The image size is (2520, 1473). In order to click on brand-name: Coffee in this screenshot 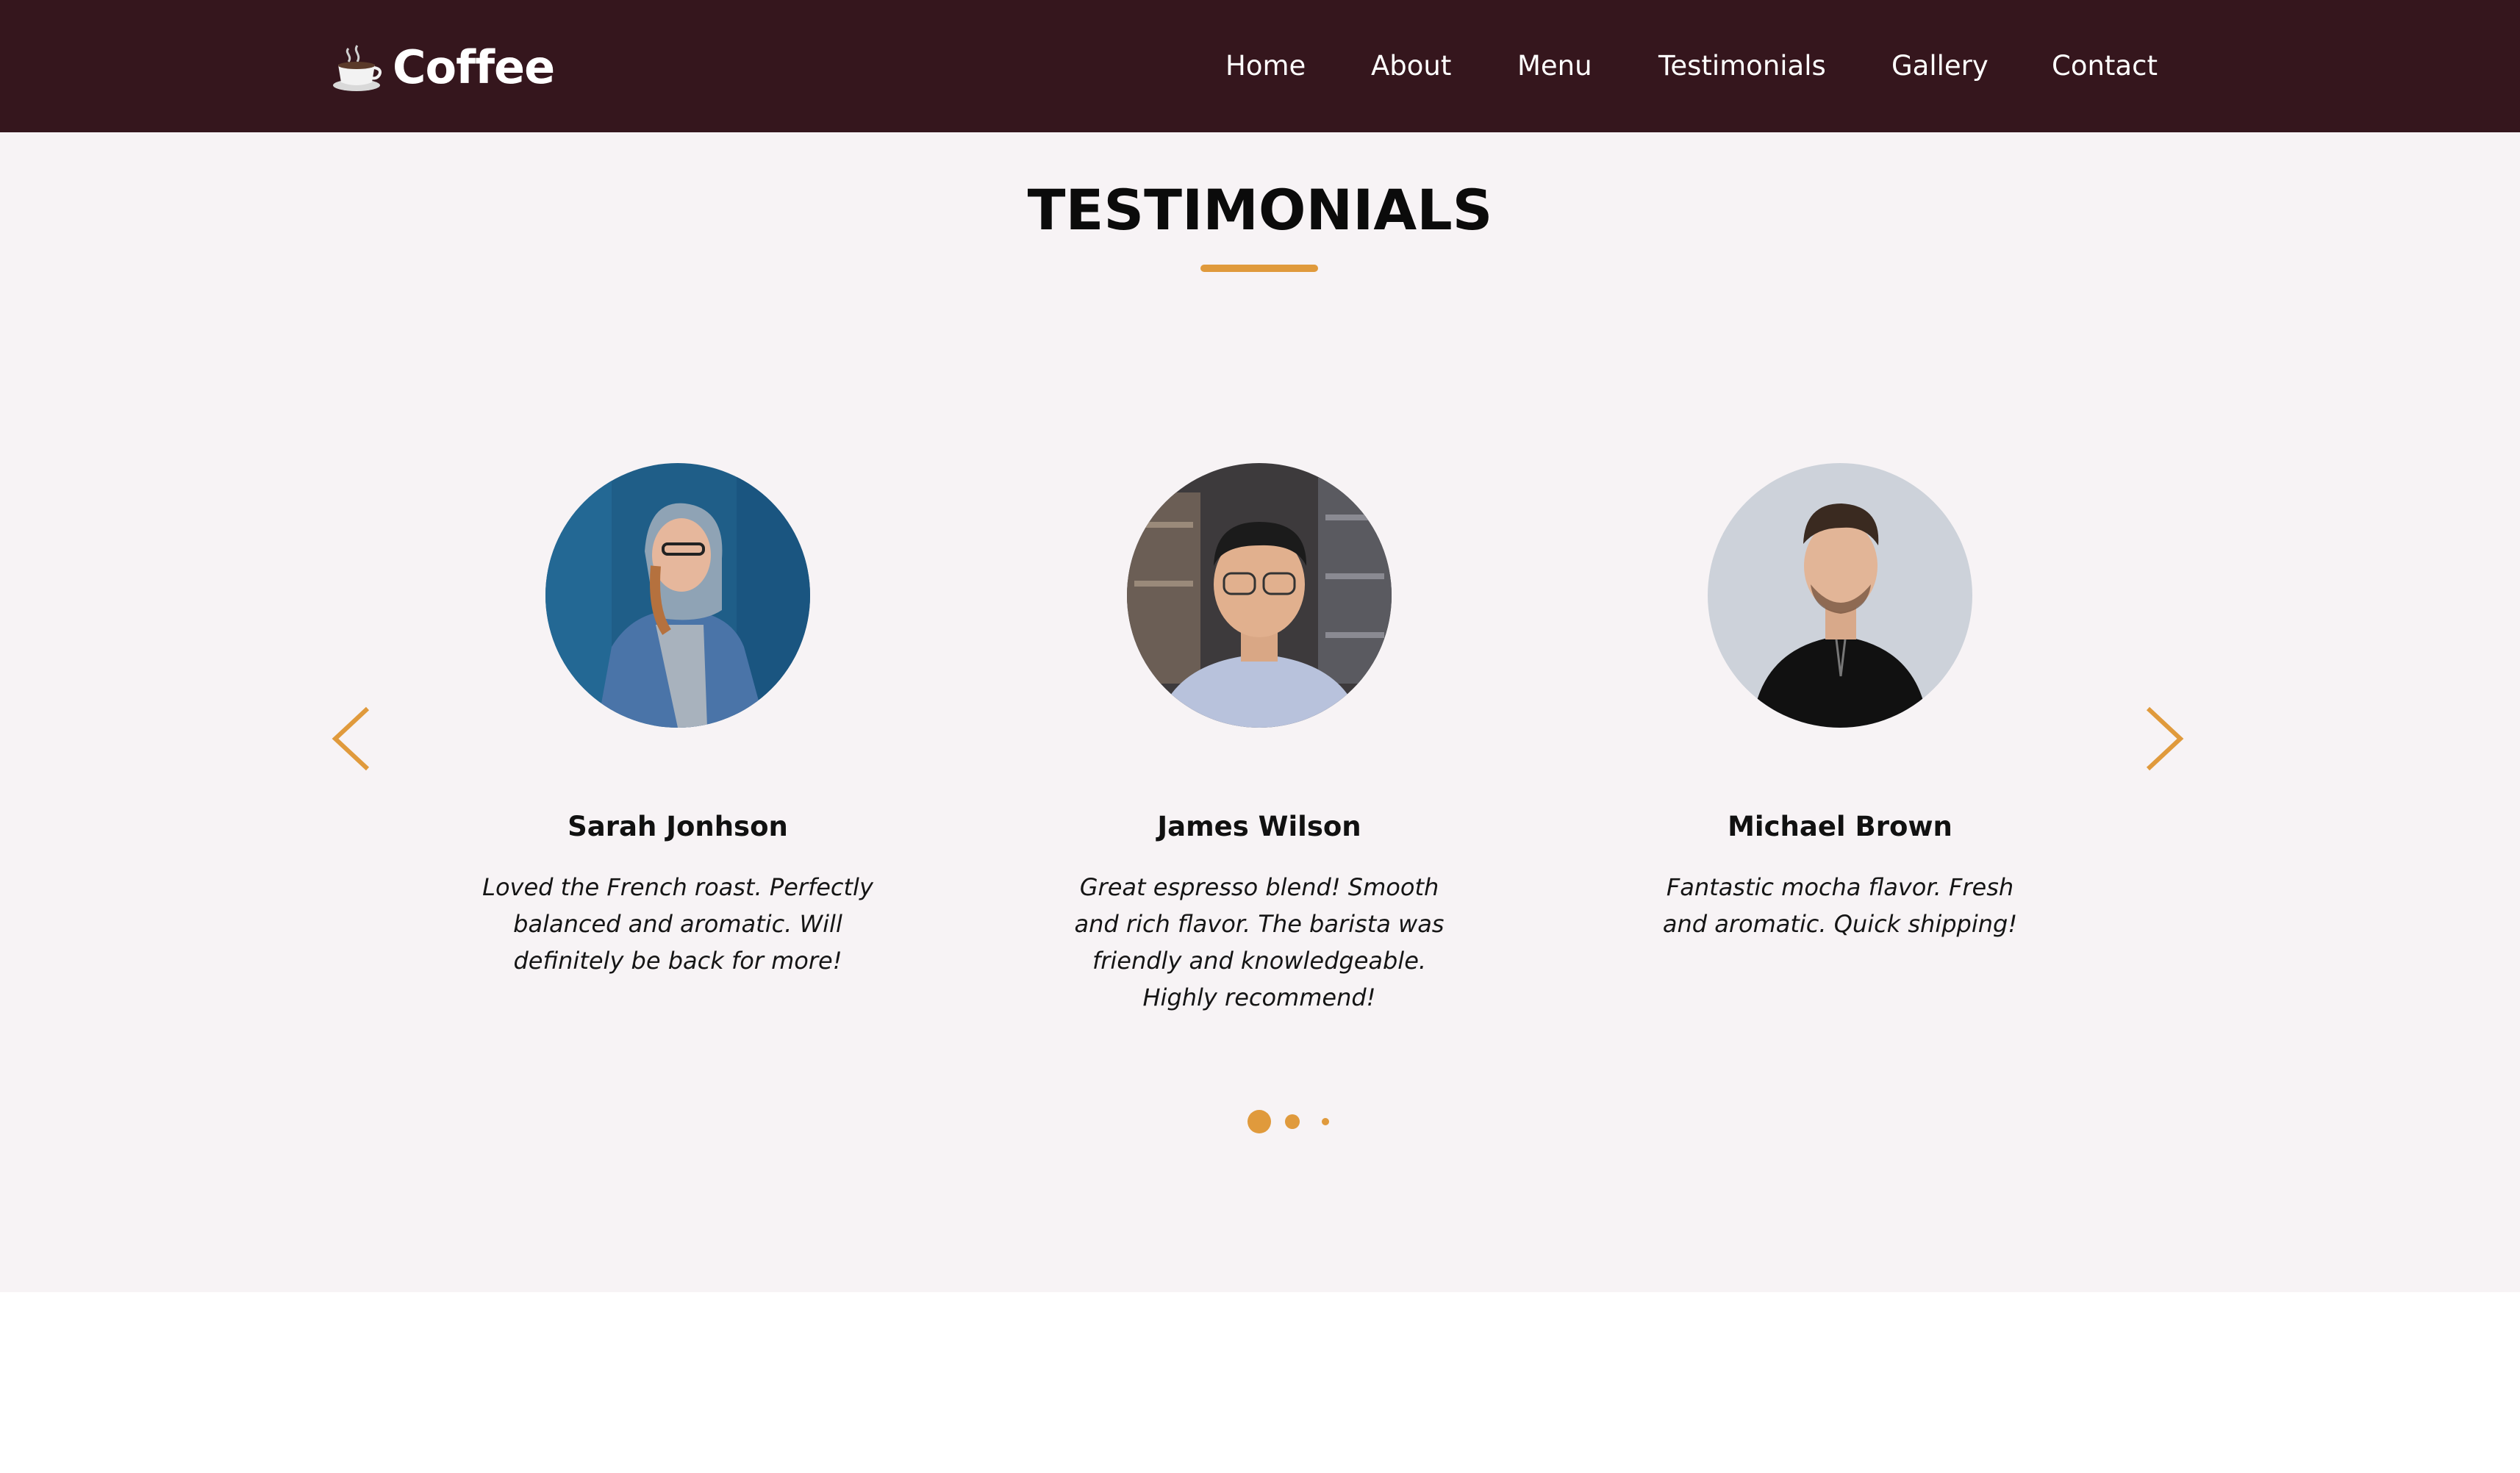, I will do `click(474, 67)`.